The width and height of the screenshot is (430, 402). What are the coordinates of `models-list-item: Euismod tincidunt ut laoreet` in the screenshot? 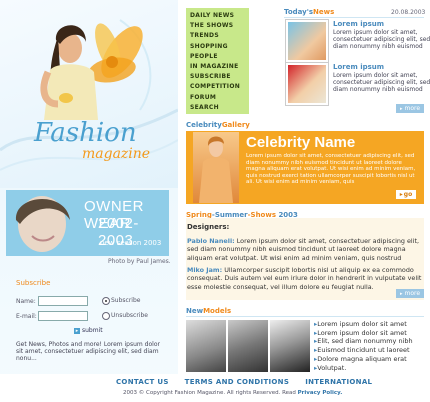 It's located at (363, 350).